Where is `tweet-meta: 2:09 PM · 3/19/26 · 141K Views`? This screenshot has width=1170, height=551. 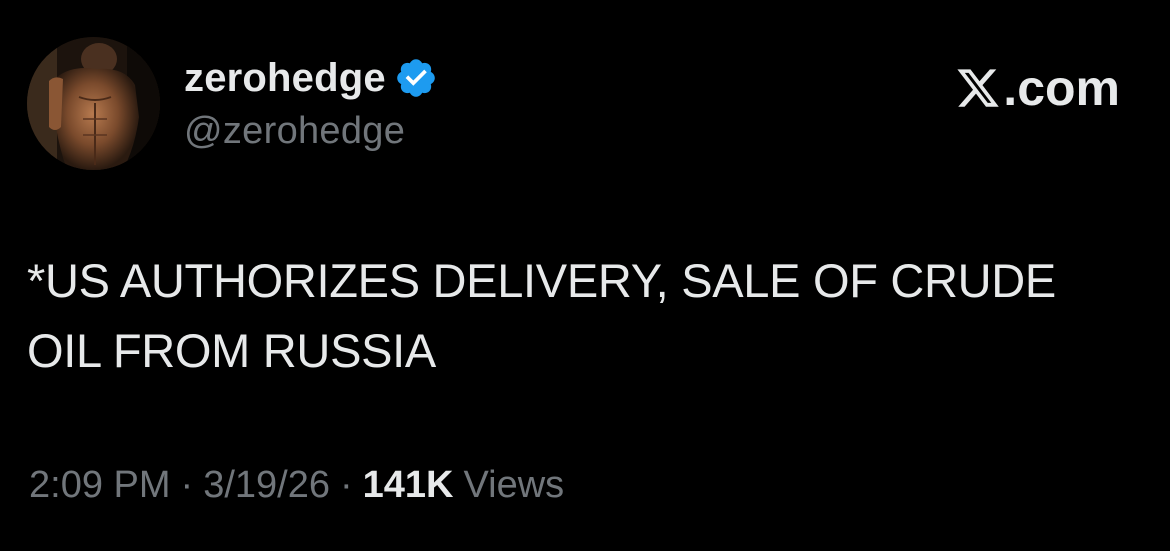 tweet-meta: 2:09 PM · 3/19/26 · 141K Views is located at coordinates (296, 485).